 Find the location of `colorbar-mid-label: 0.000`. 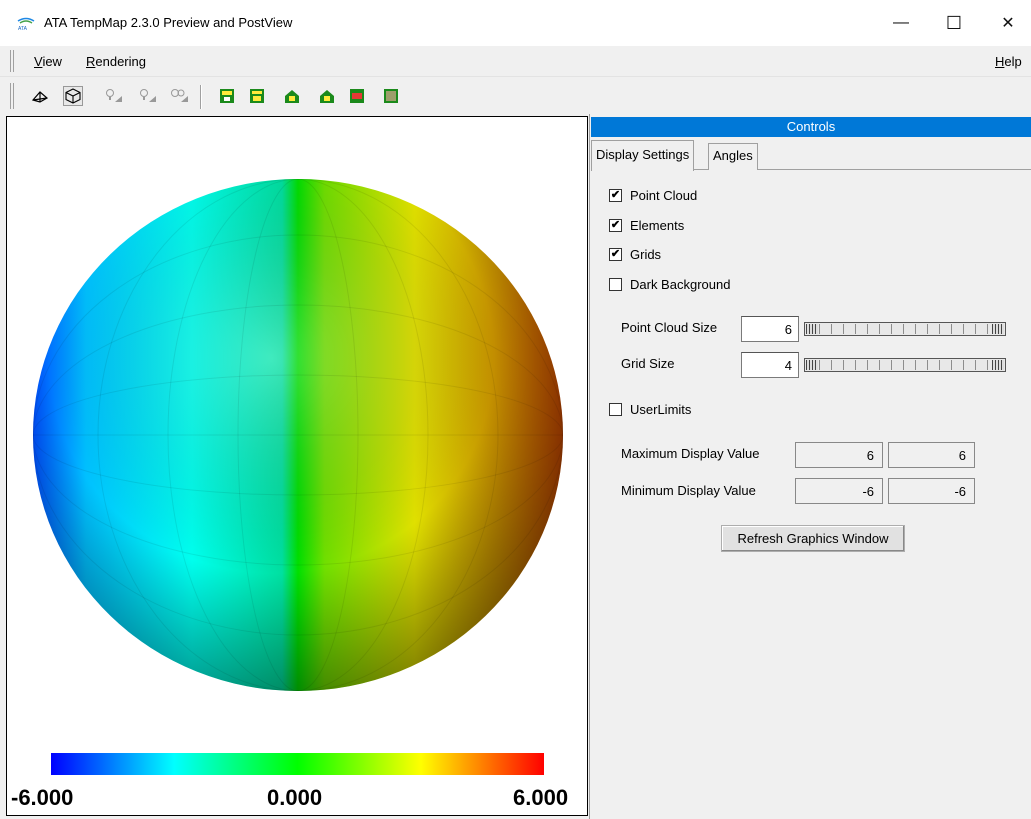

colorbar-mid-label: 0.000 is located at coordinates (295, 797).